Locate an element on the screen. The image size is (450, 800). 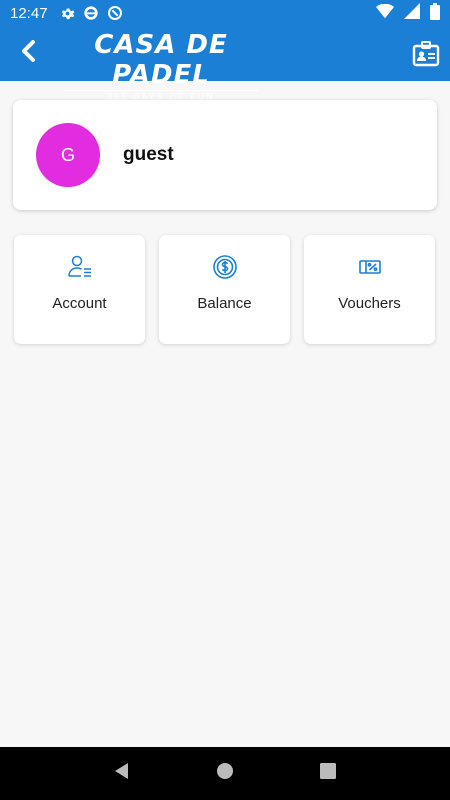
battery-icon is located at coordinates (435, 13).